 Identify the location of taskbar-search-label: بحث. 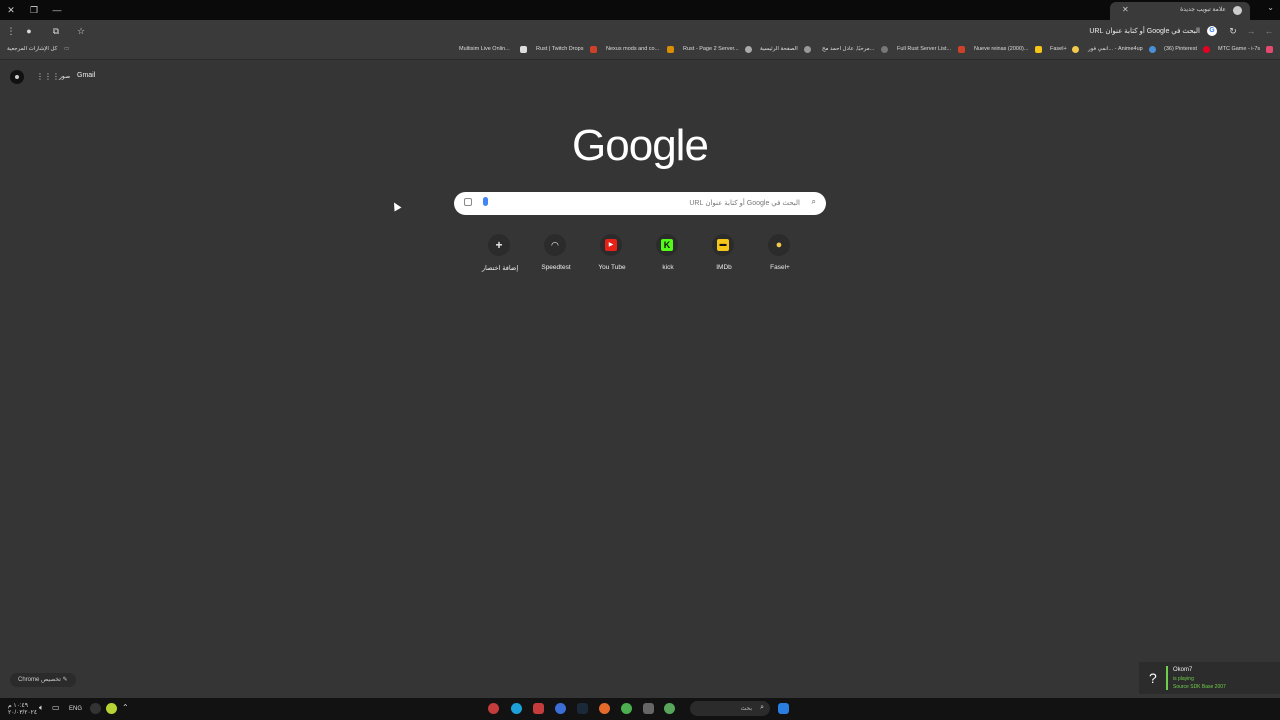
(746, 709).